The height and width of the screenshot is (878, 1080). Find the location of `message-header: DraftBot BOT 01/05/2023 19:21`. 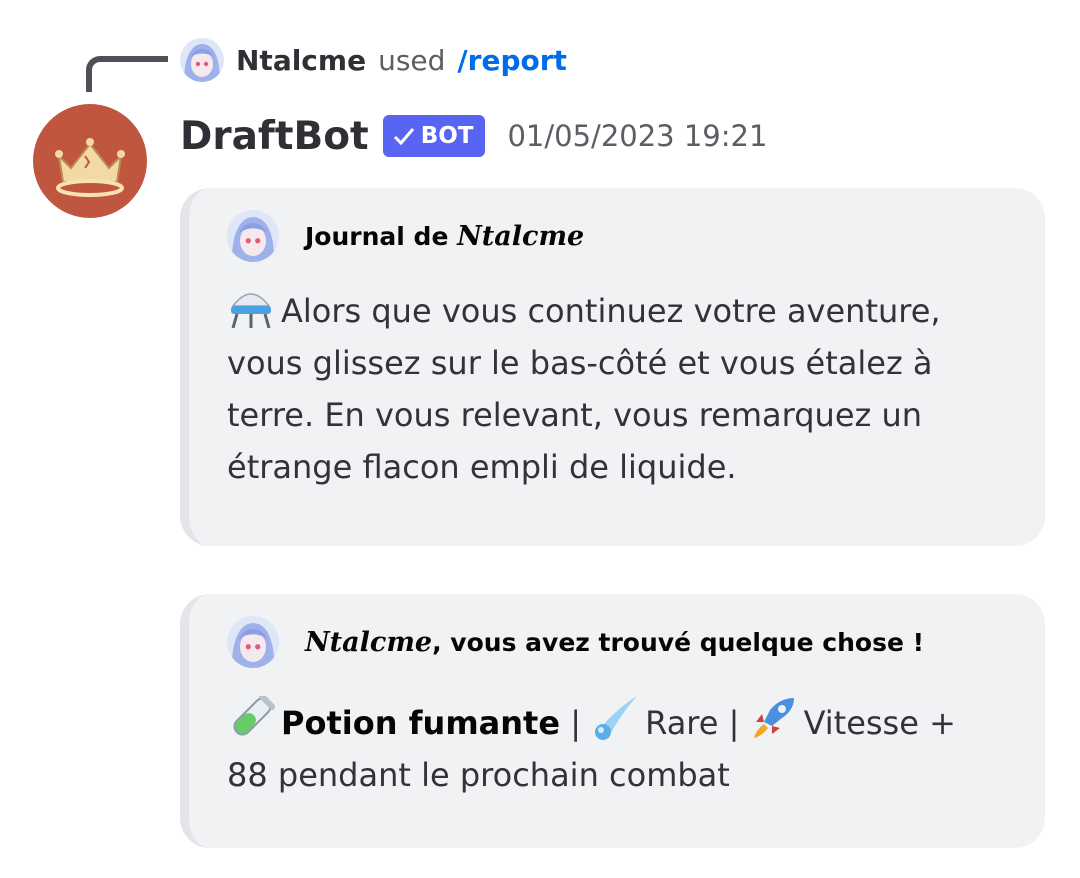

message-header: DraftBot BOT 01/05/2023 19:21 is located at coordinates (473, 136).